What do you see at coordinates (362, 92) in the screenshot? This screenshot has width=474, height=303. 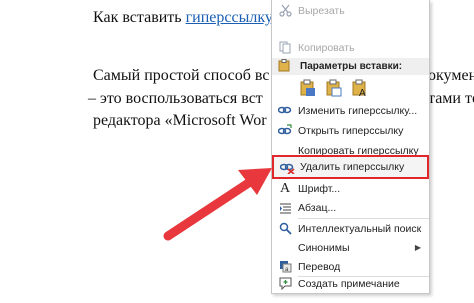 I see `svg-text: A` at bounding box center [362, 92].